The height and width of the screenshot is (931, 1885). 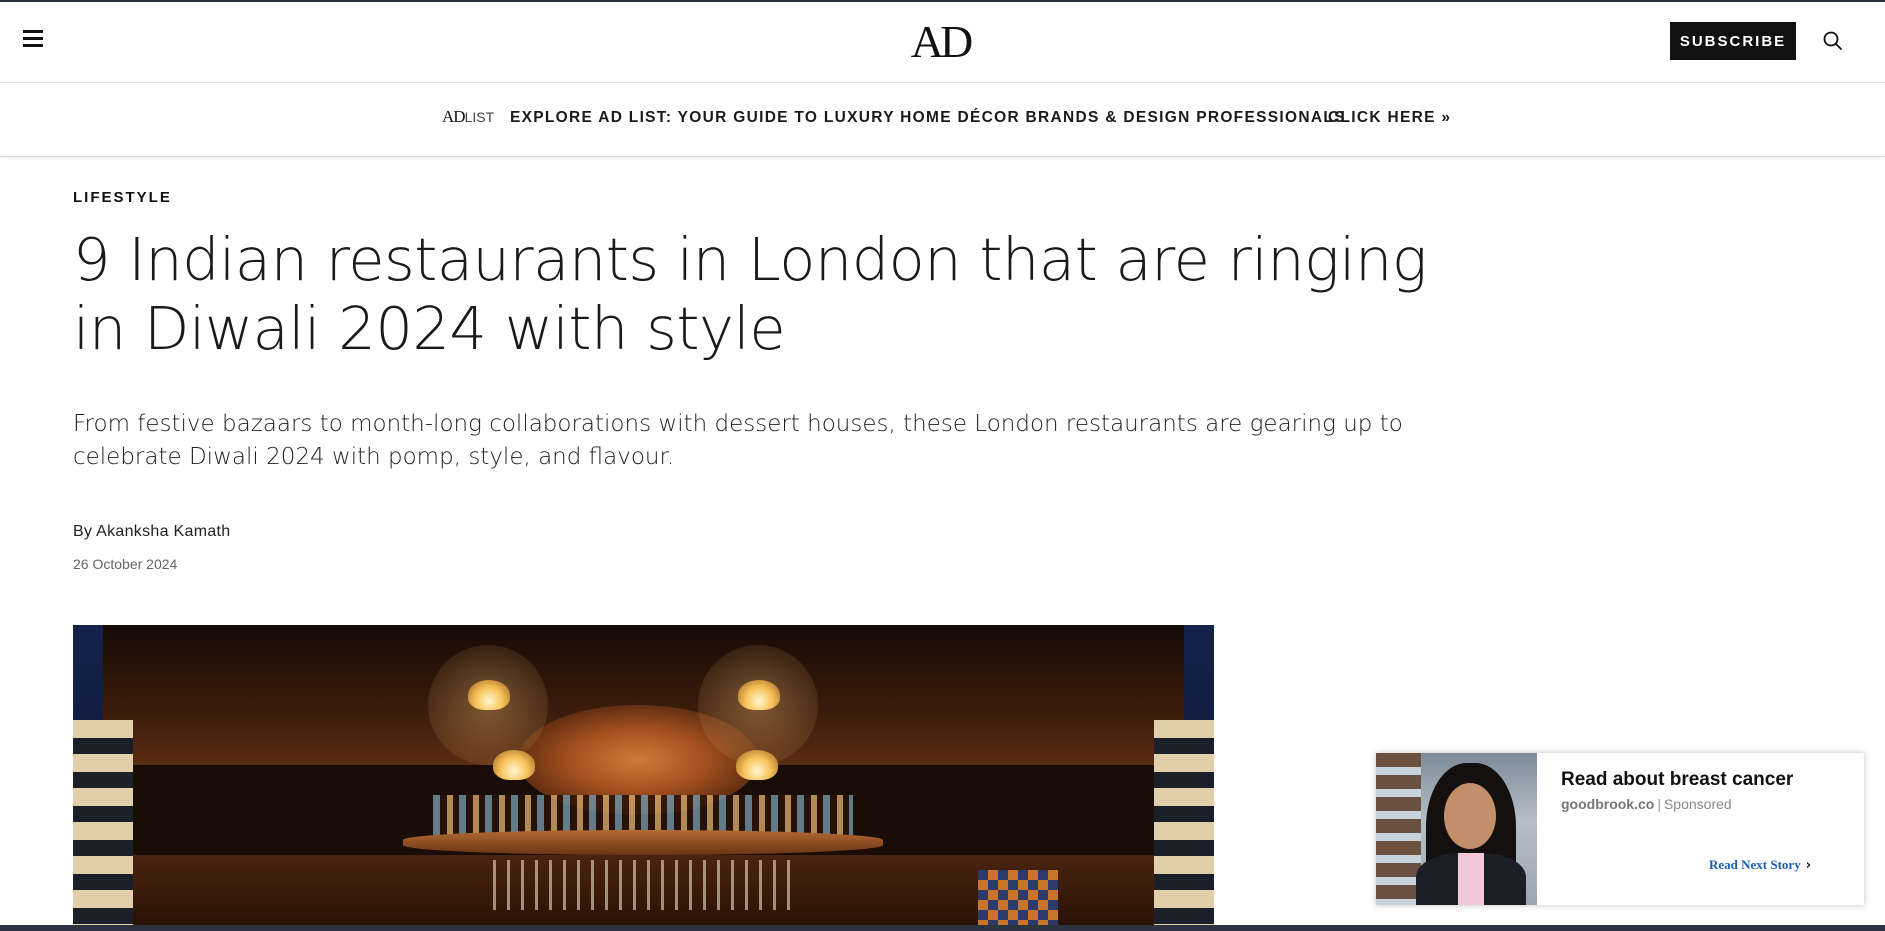 What do you see at coordinates (643, 842) in the screenshot?
I see `hero-bar-shelf` at bounding box center [643, 842].